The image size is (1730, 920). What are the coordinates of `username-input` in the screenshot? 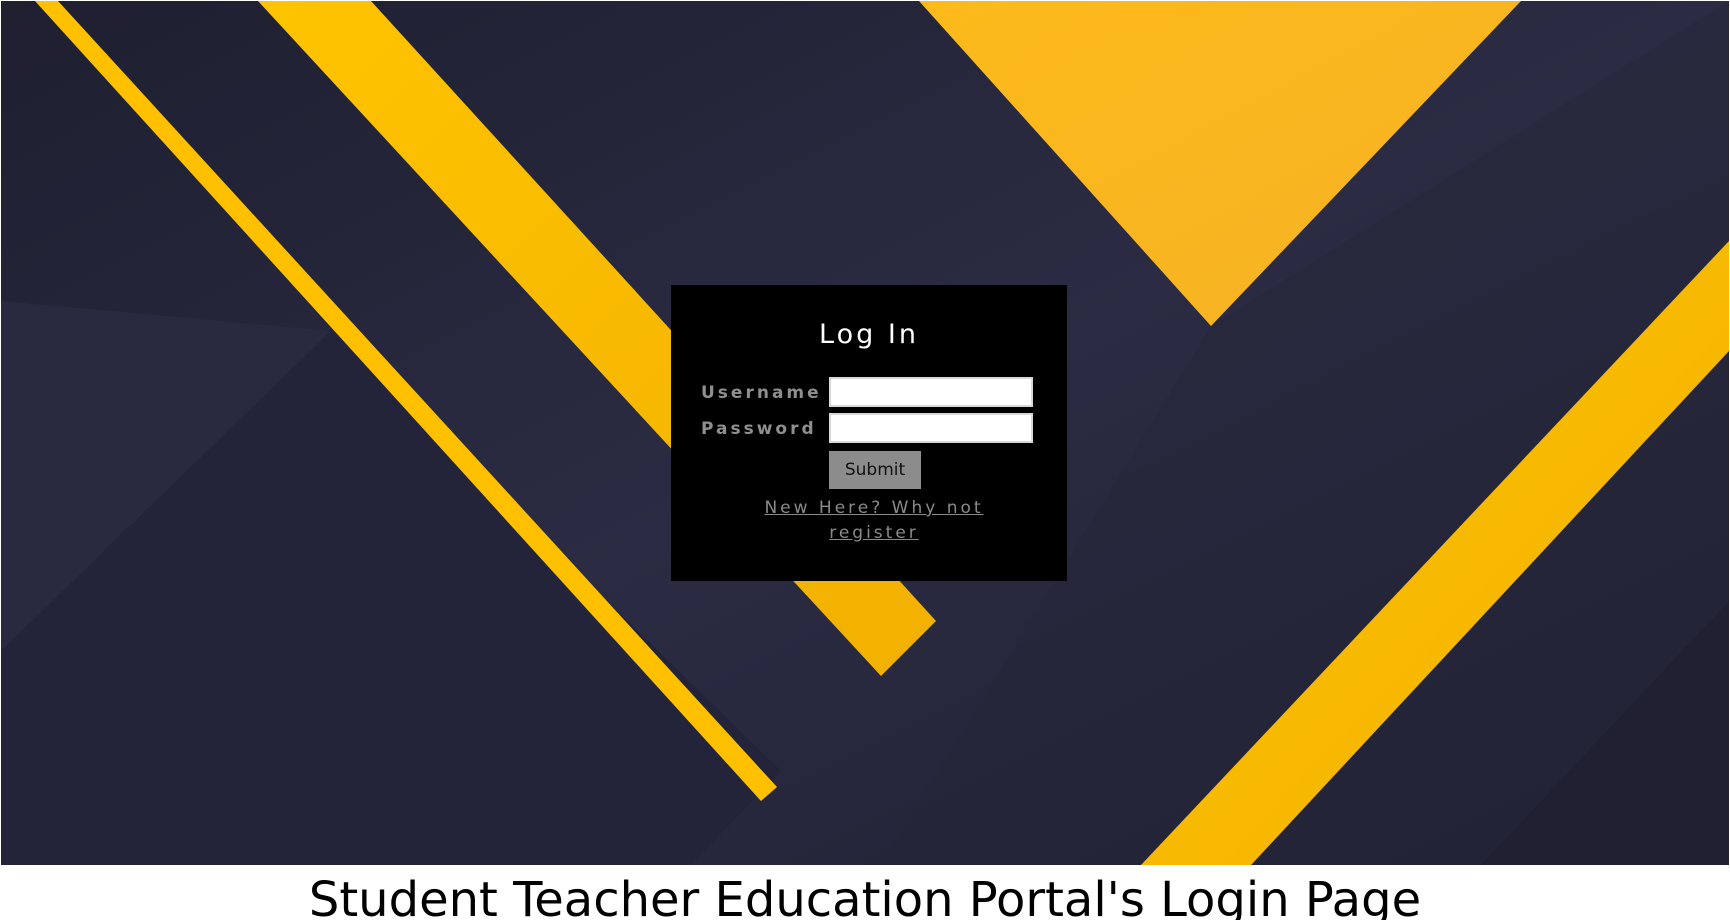 It's located at (931, 392).